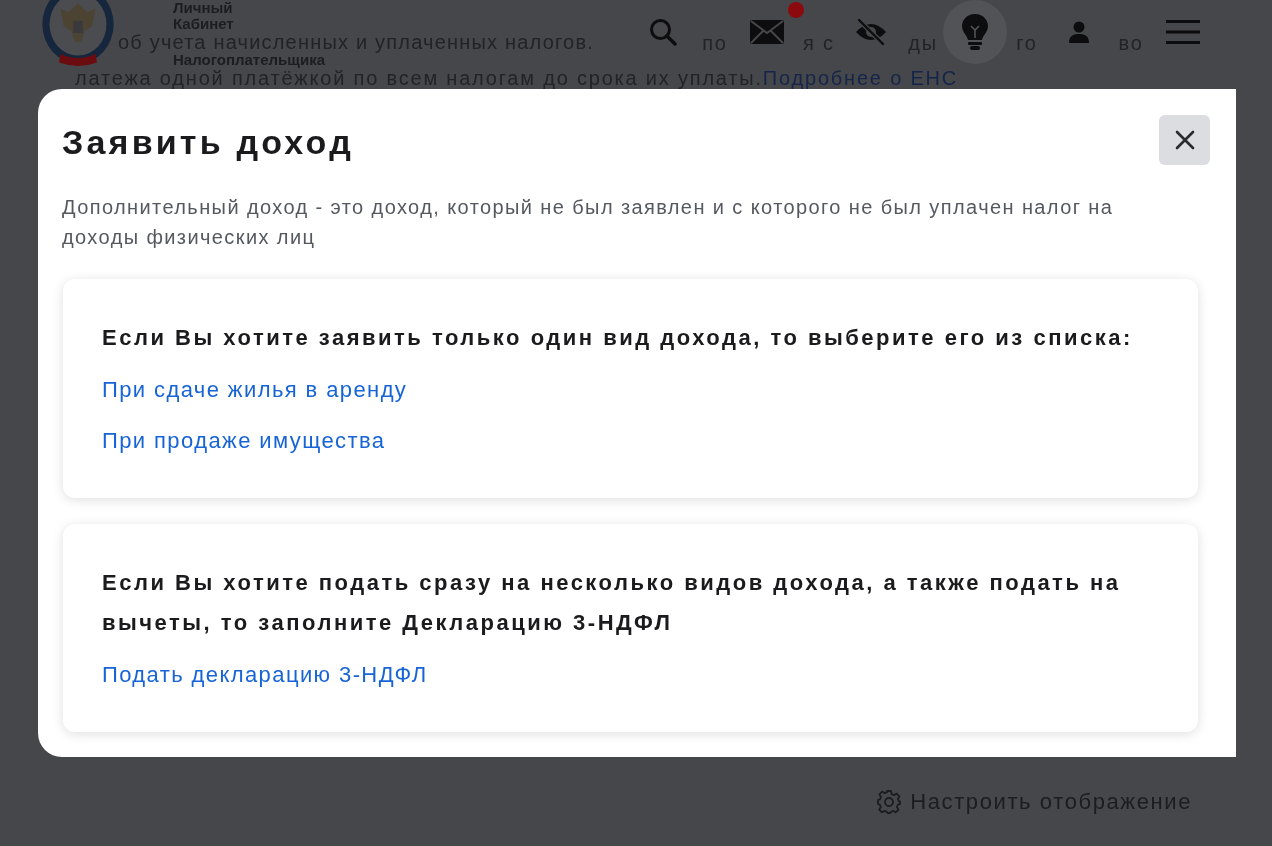 The image size is (1272, 846). I want to click on settings-icon, so click(889, 801).